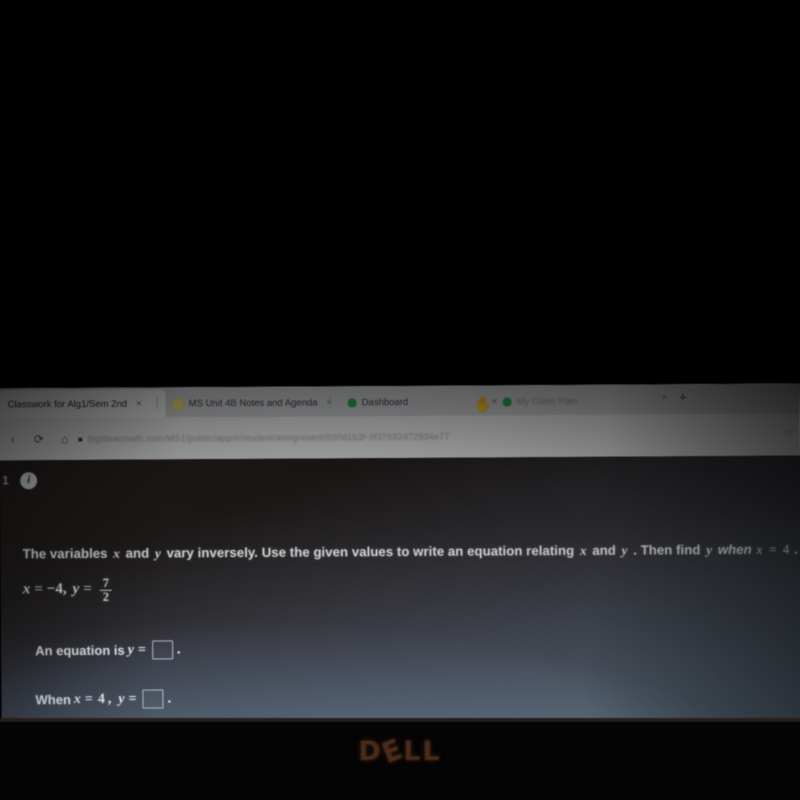 This screenshot has width=800, height=800. What do you see at coordinates (13, 439) in the screenshot?
I see `back-button: ‹` at bounding box center [13, 439].